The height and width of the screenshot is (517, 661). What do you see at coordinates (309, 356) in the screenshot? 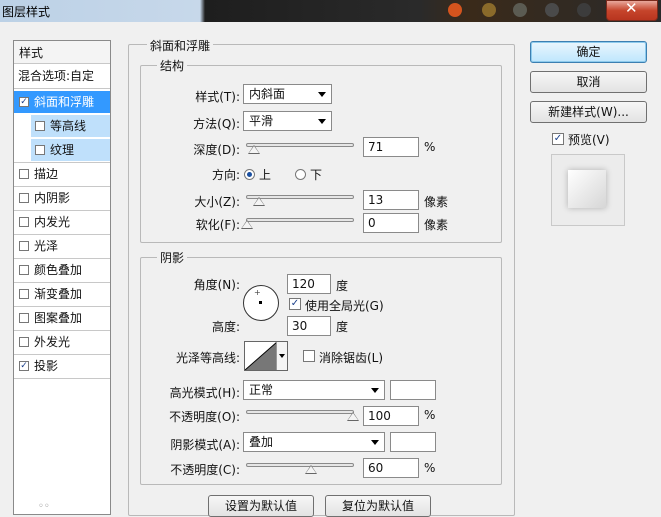
I see `antialias-checkbox` at bounding box center [309, 356].